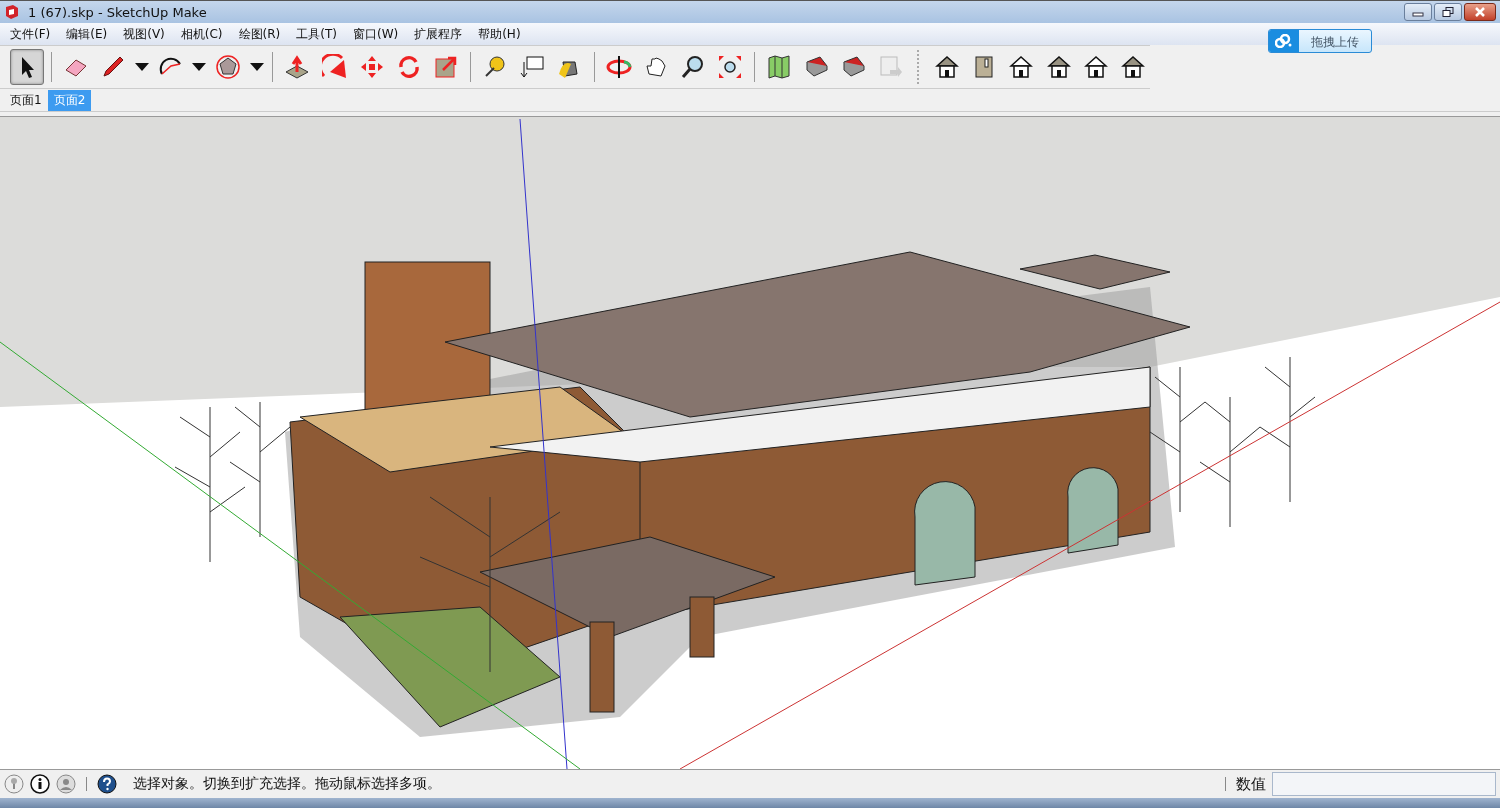 The height and width of the screenshot is (808, 1500). I want to click on measurements-label: 数值, so click(1251, 784).